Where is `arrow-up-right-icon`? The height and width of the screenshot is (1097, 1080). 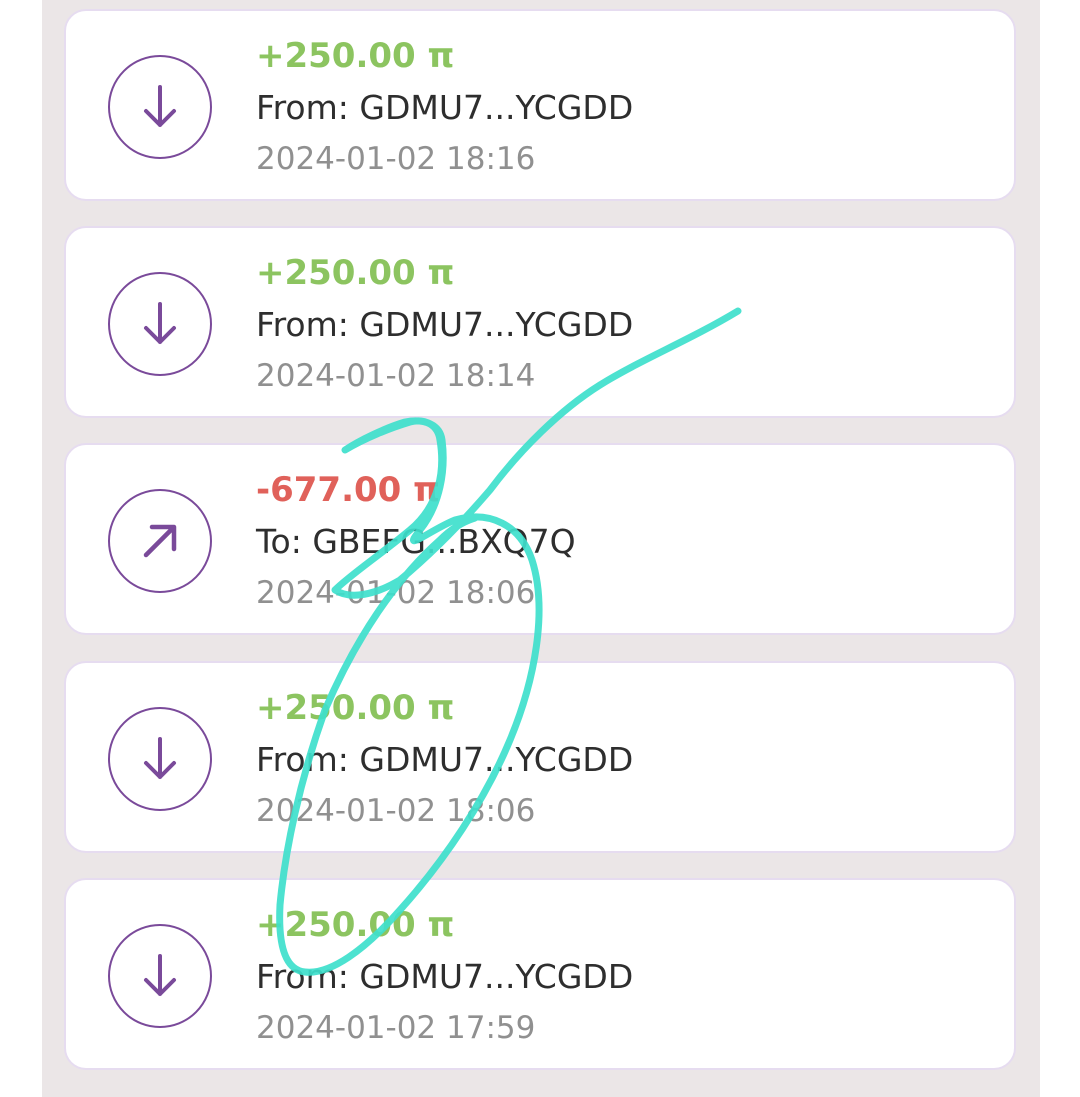
arrow-up-right-icon is located at coordinates (160, 541).